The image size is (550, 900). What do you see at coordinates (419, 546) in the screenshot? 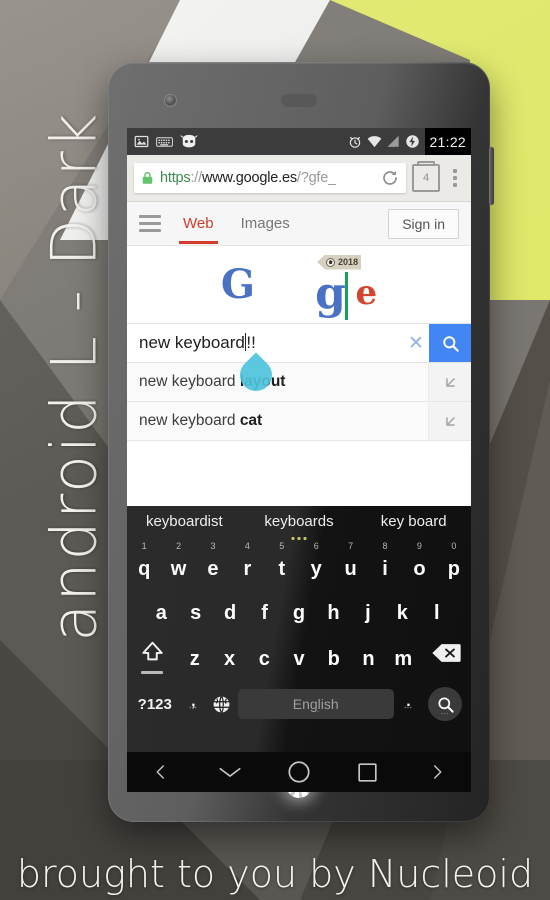
I see `key-number-hint: 9` at bounding box center [419, 546].